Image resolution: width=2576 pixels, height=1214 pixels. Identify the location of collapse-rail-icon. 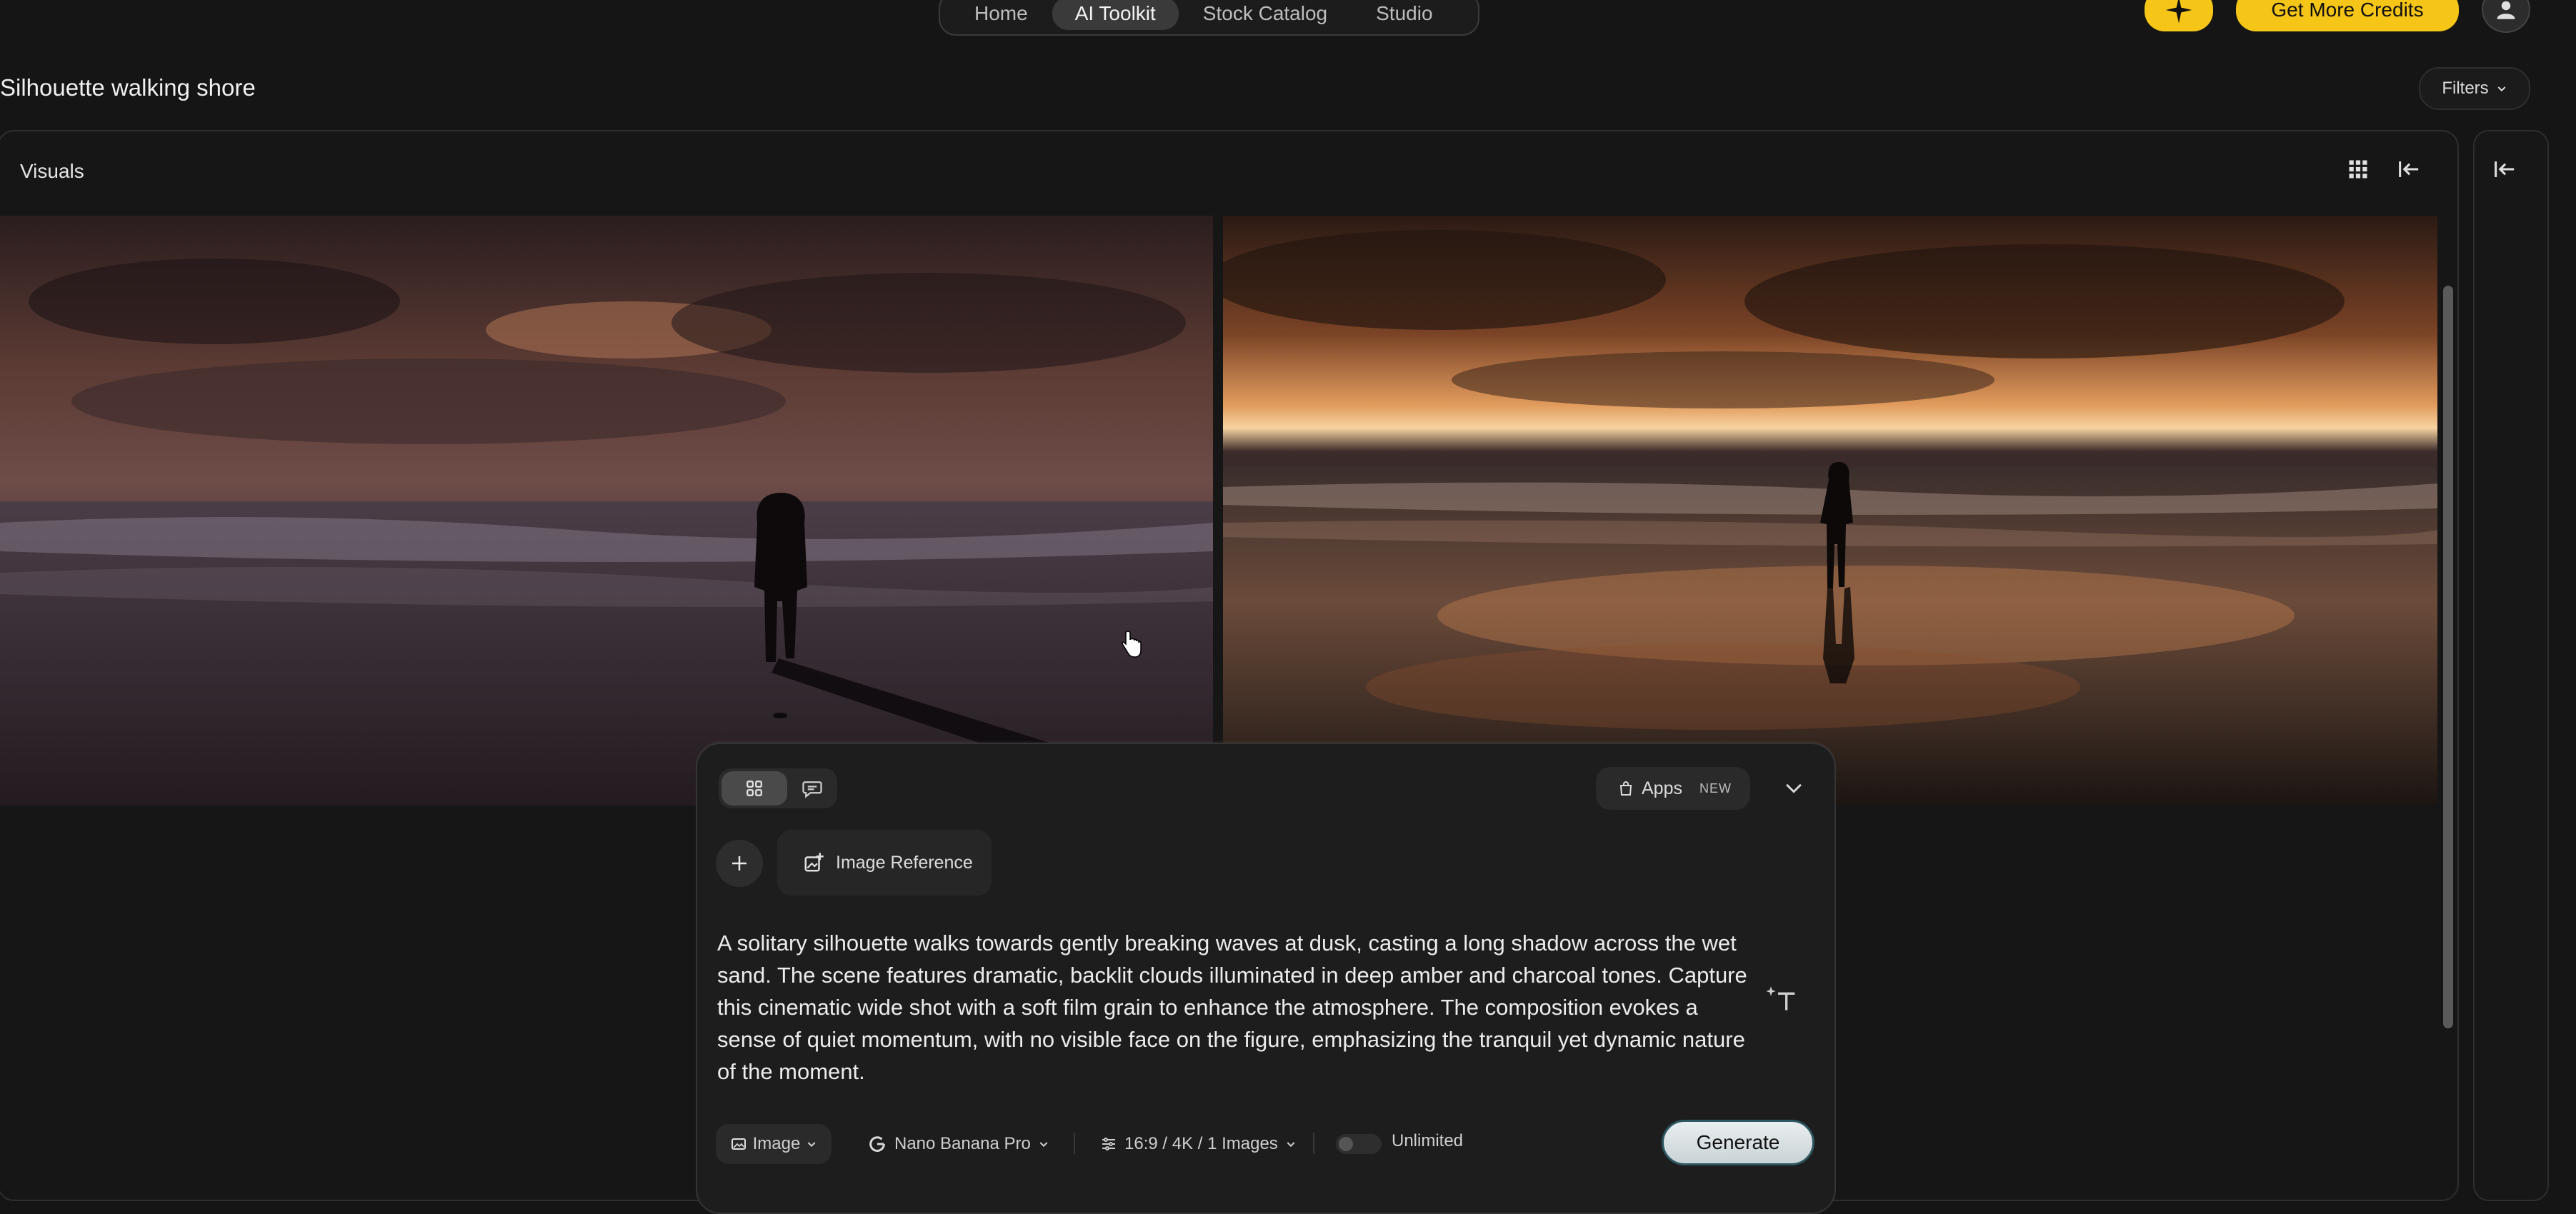
(2505, 171).